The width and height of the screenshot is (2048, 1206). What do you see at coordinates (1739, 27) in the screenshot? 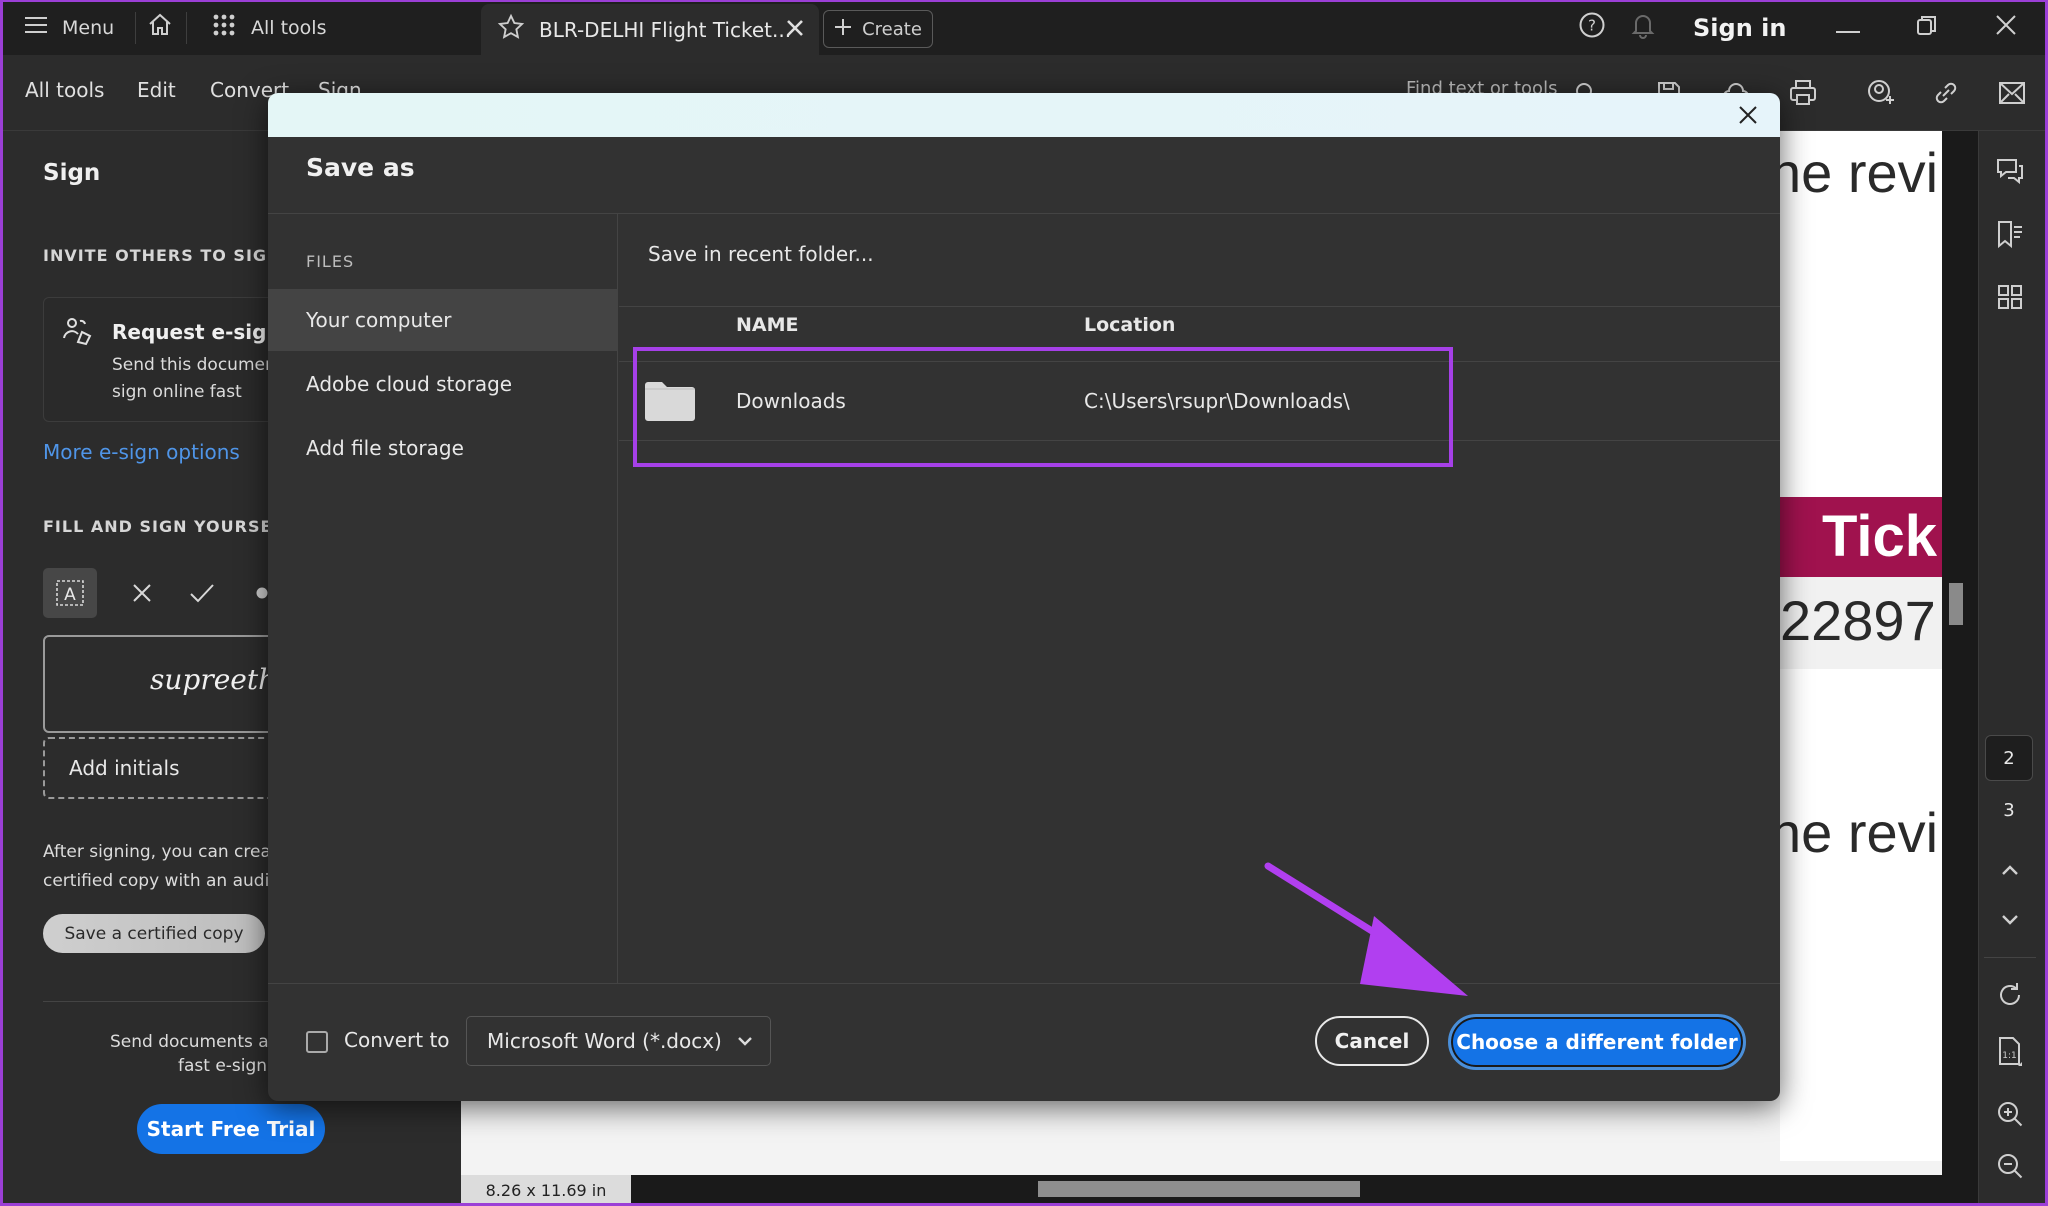
I see `sign-in-button: Sign in` at bounding box center [1739, 27].